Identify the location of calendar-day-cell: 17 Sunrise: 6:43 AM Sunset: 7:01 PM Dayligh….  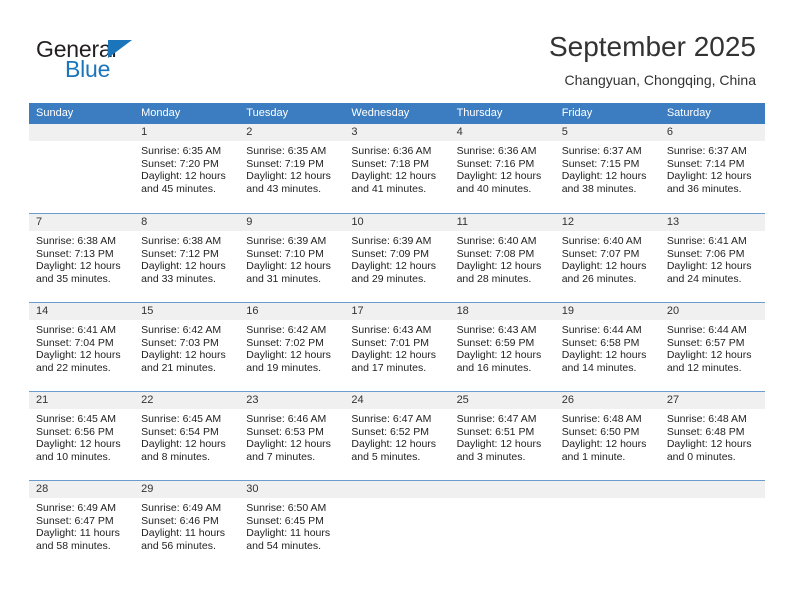
(396, 347).